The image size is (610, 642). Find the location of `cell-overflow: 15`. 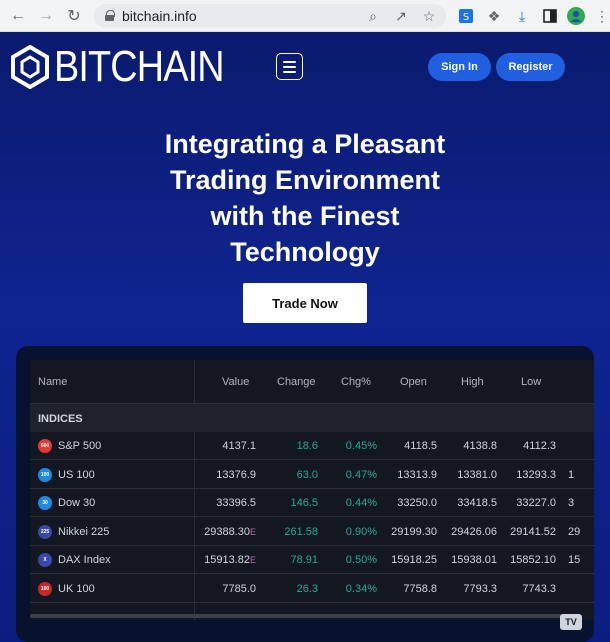

cell-overflow: 15 is located at coordinates (574, 560).